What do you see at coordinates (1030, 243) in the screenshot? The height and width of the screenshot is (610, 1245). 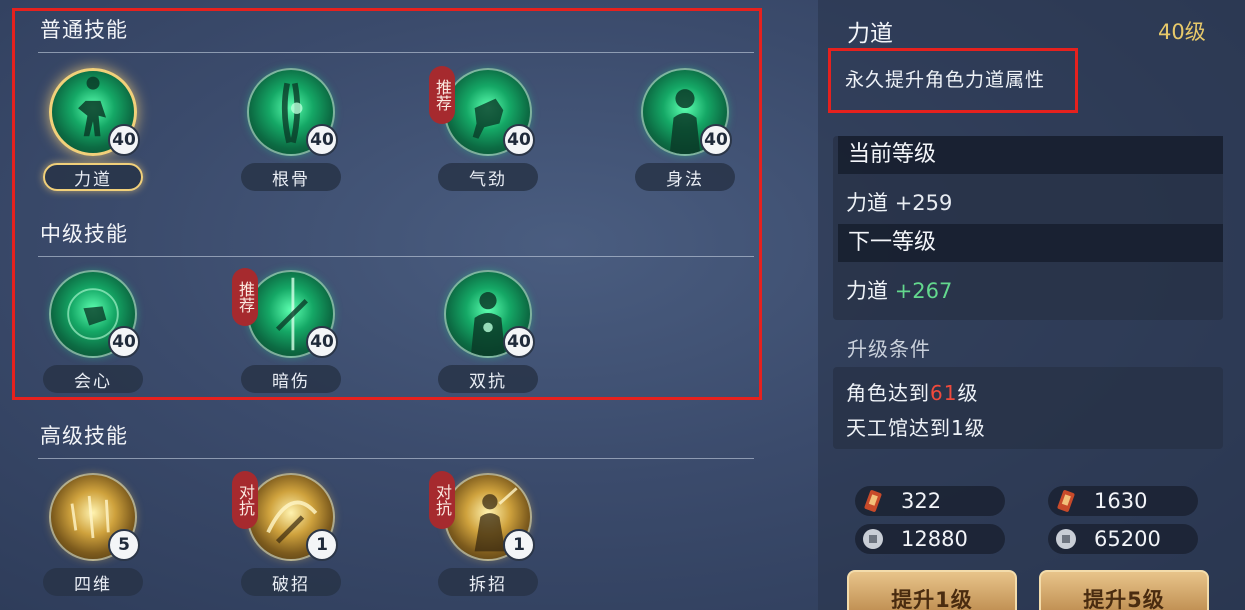 I see `next-level-header: 下一等级` at bounding box center [1030, 243].